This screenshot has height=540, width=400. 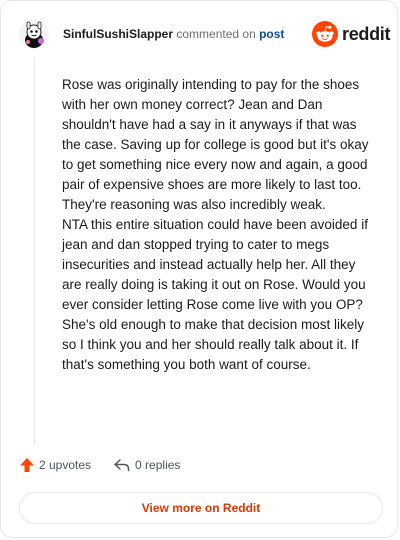 I want to click on upvote-button: 2 upvotes, so click(x=55, y=465).